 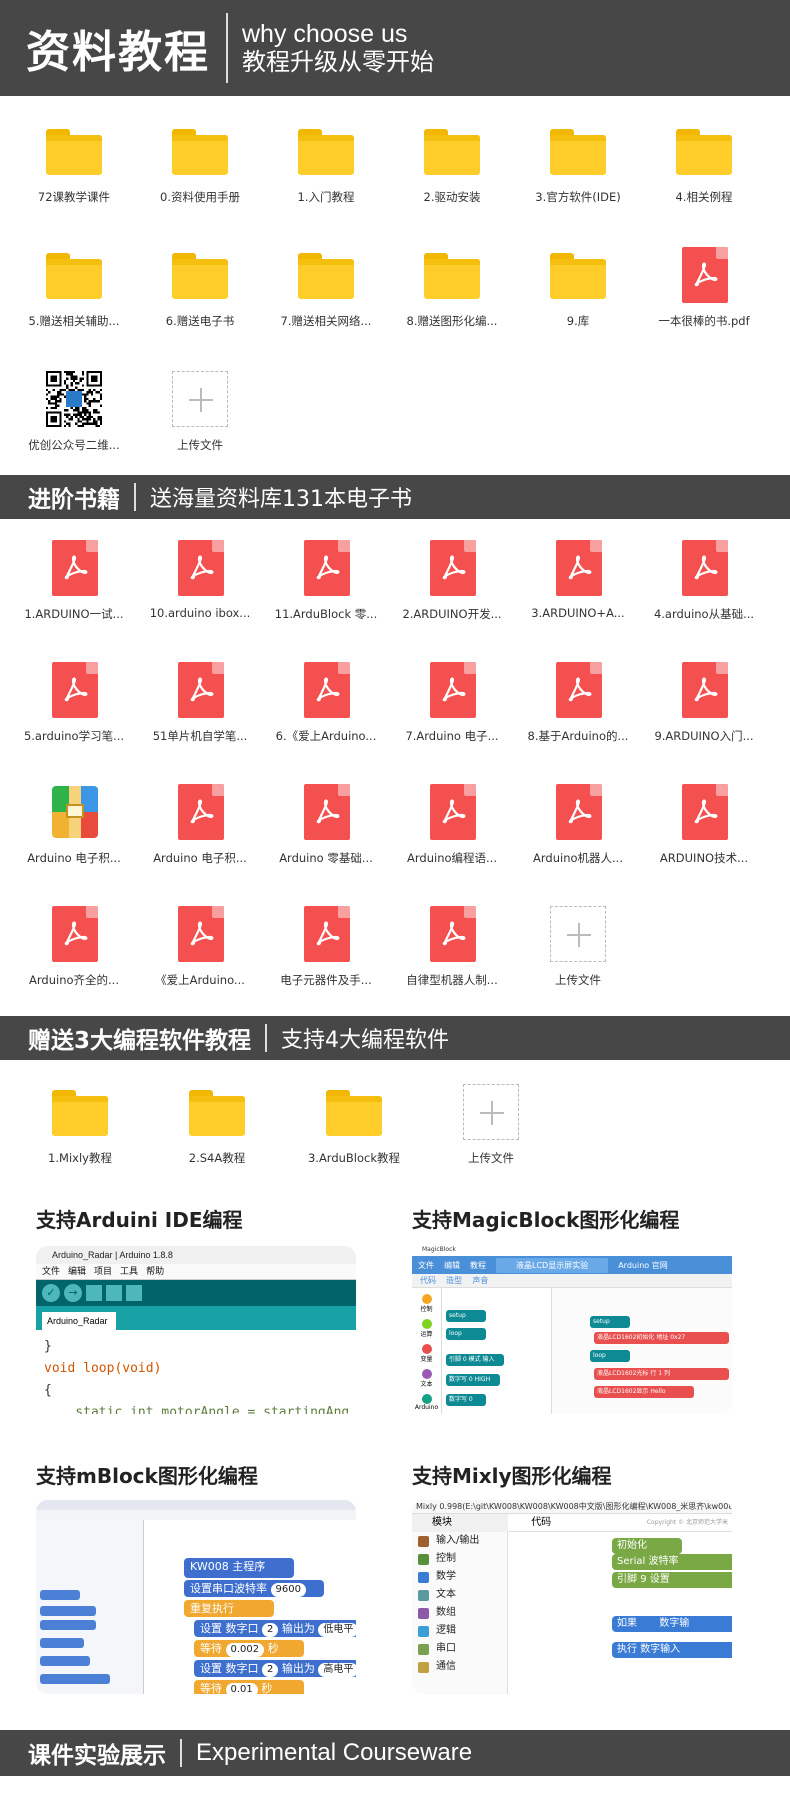 I want to click on canvas-block: setup, so click(x=610, y=1322).